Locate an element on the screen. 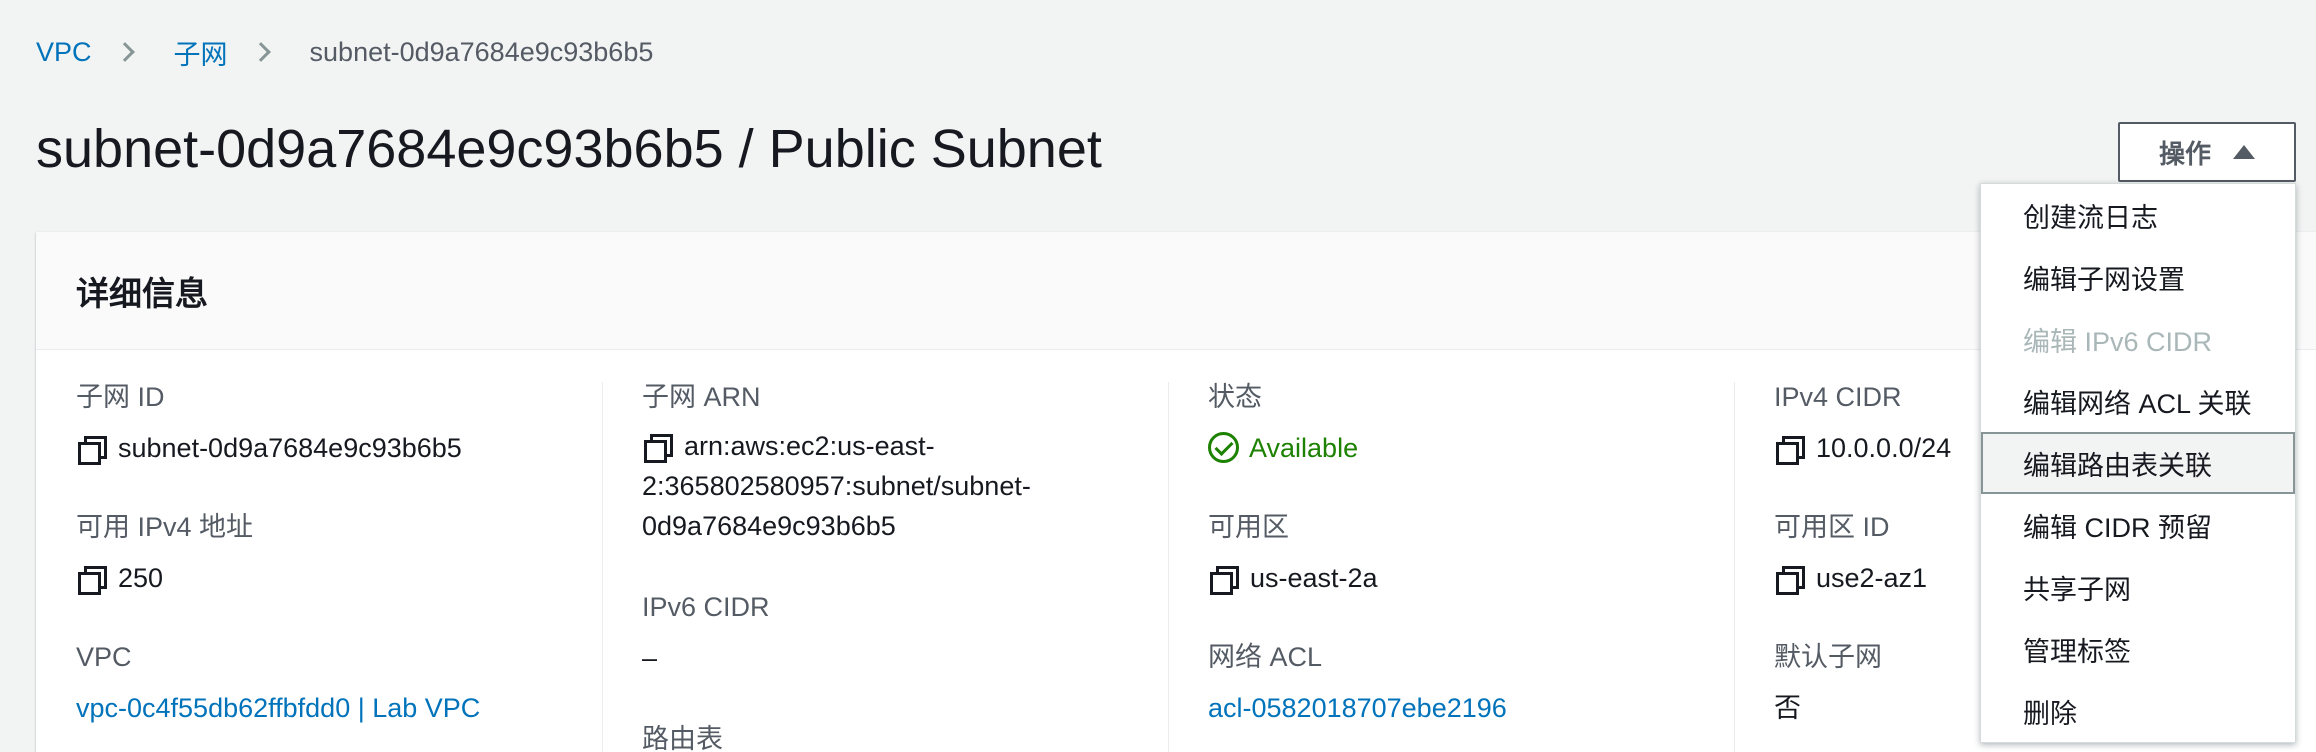 The width and height of the screenshot is (2316, 752). field-ipv4-cidr: IPv4 CIDR 10.0.0.0/24 is located at coordinates (1862, 424).